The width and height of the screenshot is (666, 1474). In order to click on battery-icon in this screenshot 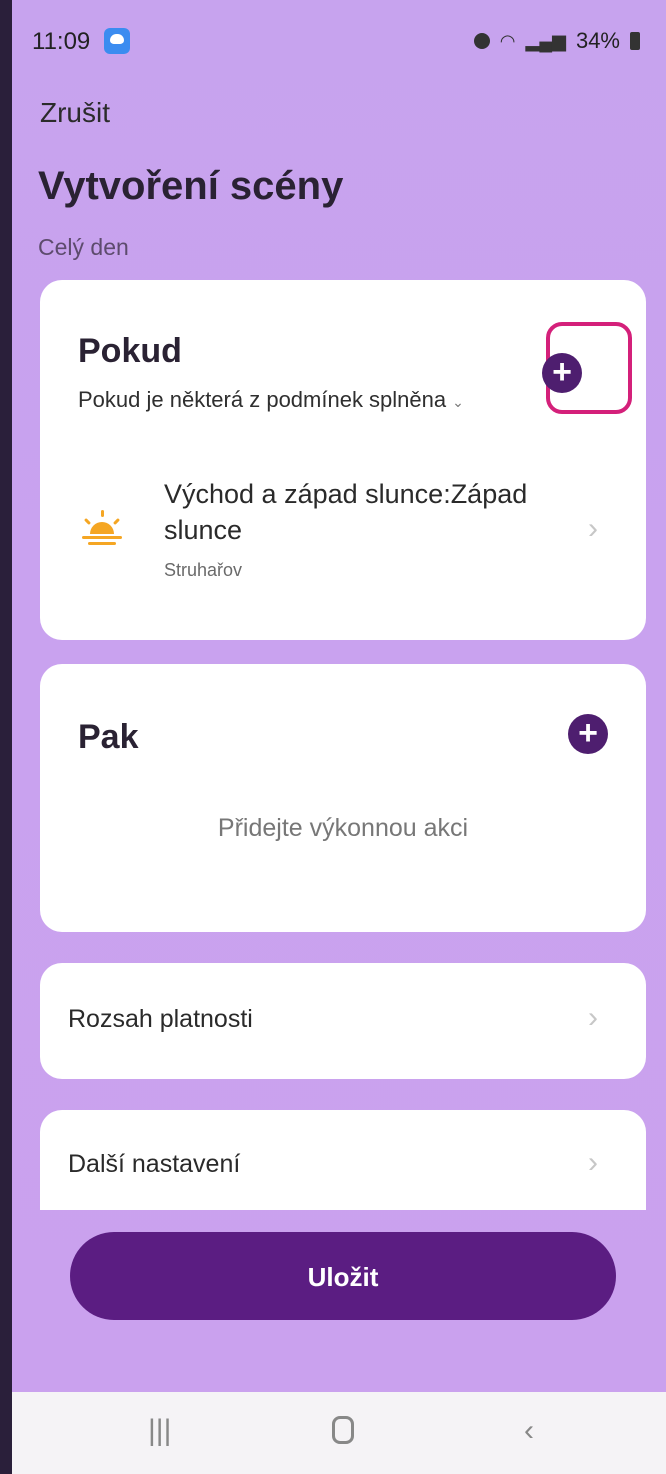, I will do `click(635, 41)`.